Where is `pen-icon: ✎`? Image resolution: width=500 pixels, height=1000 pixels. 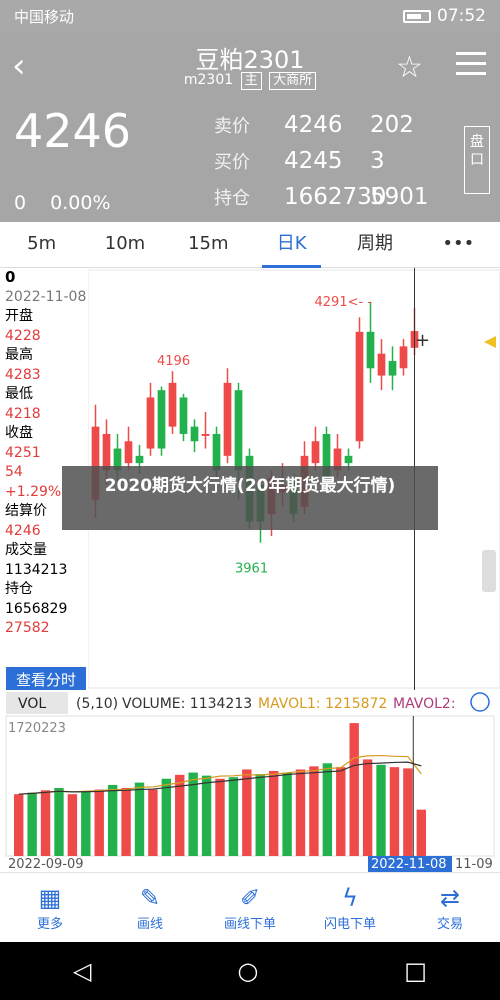
pen-icon: ✎ is located at coordinates (150, 898).